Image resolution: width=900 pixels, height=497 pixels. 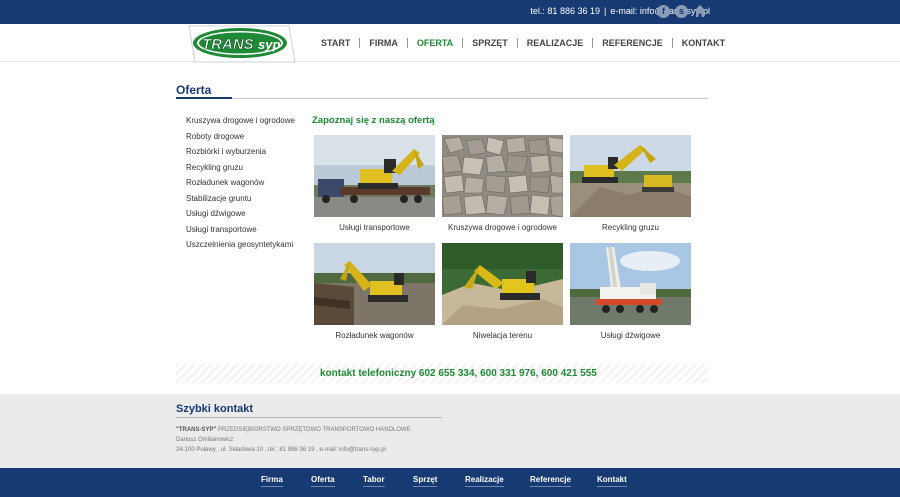 What do you see at coordinates (335, 43) in the screenshot?
I see `nav-start: START` at bounding box center [335, 43].